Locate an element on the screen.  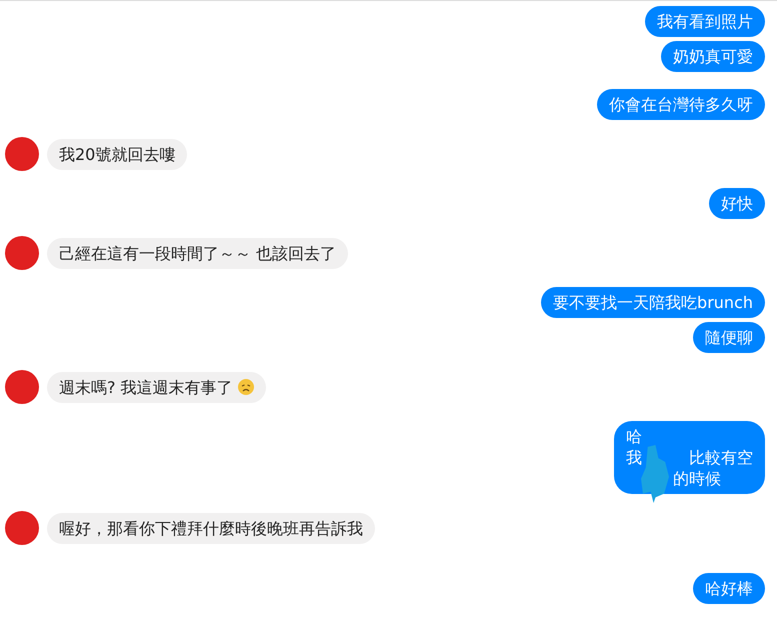
message-text: 的時候 is located at coordinates (697, 478).